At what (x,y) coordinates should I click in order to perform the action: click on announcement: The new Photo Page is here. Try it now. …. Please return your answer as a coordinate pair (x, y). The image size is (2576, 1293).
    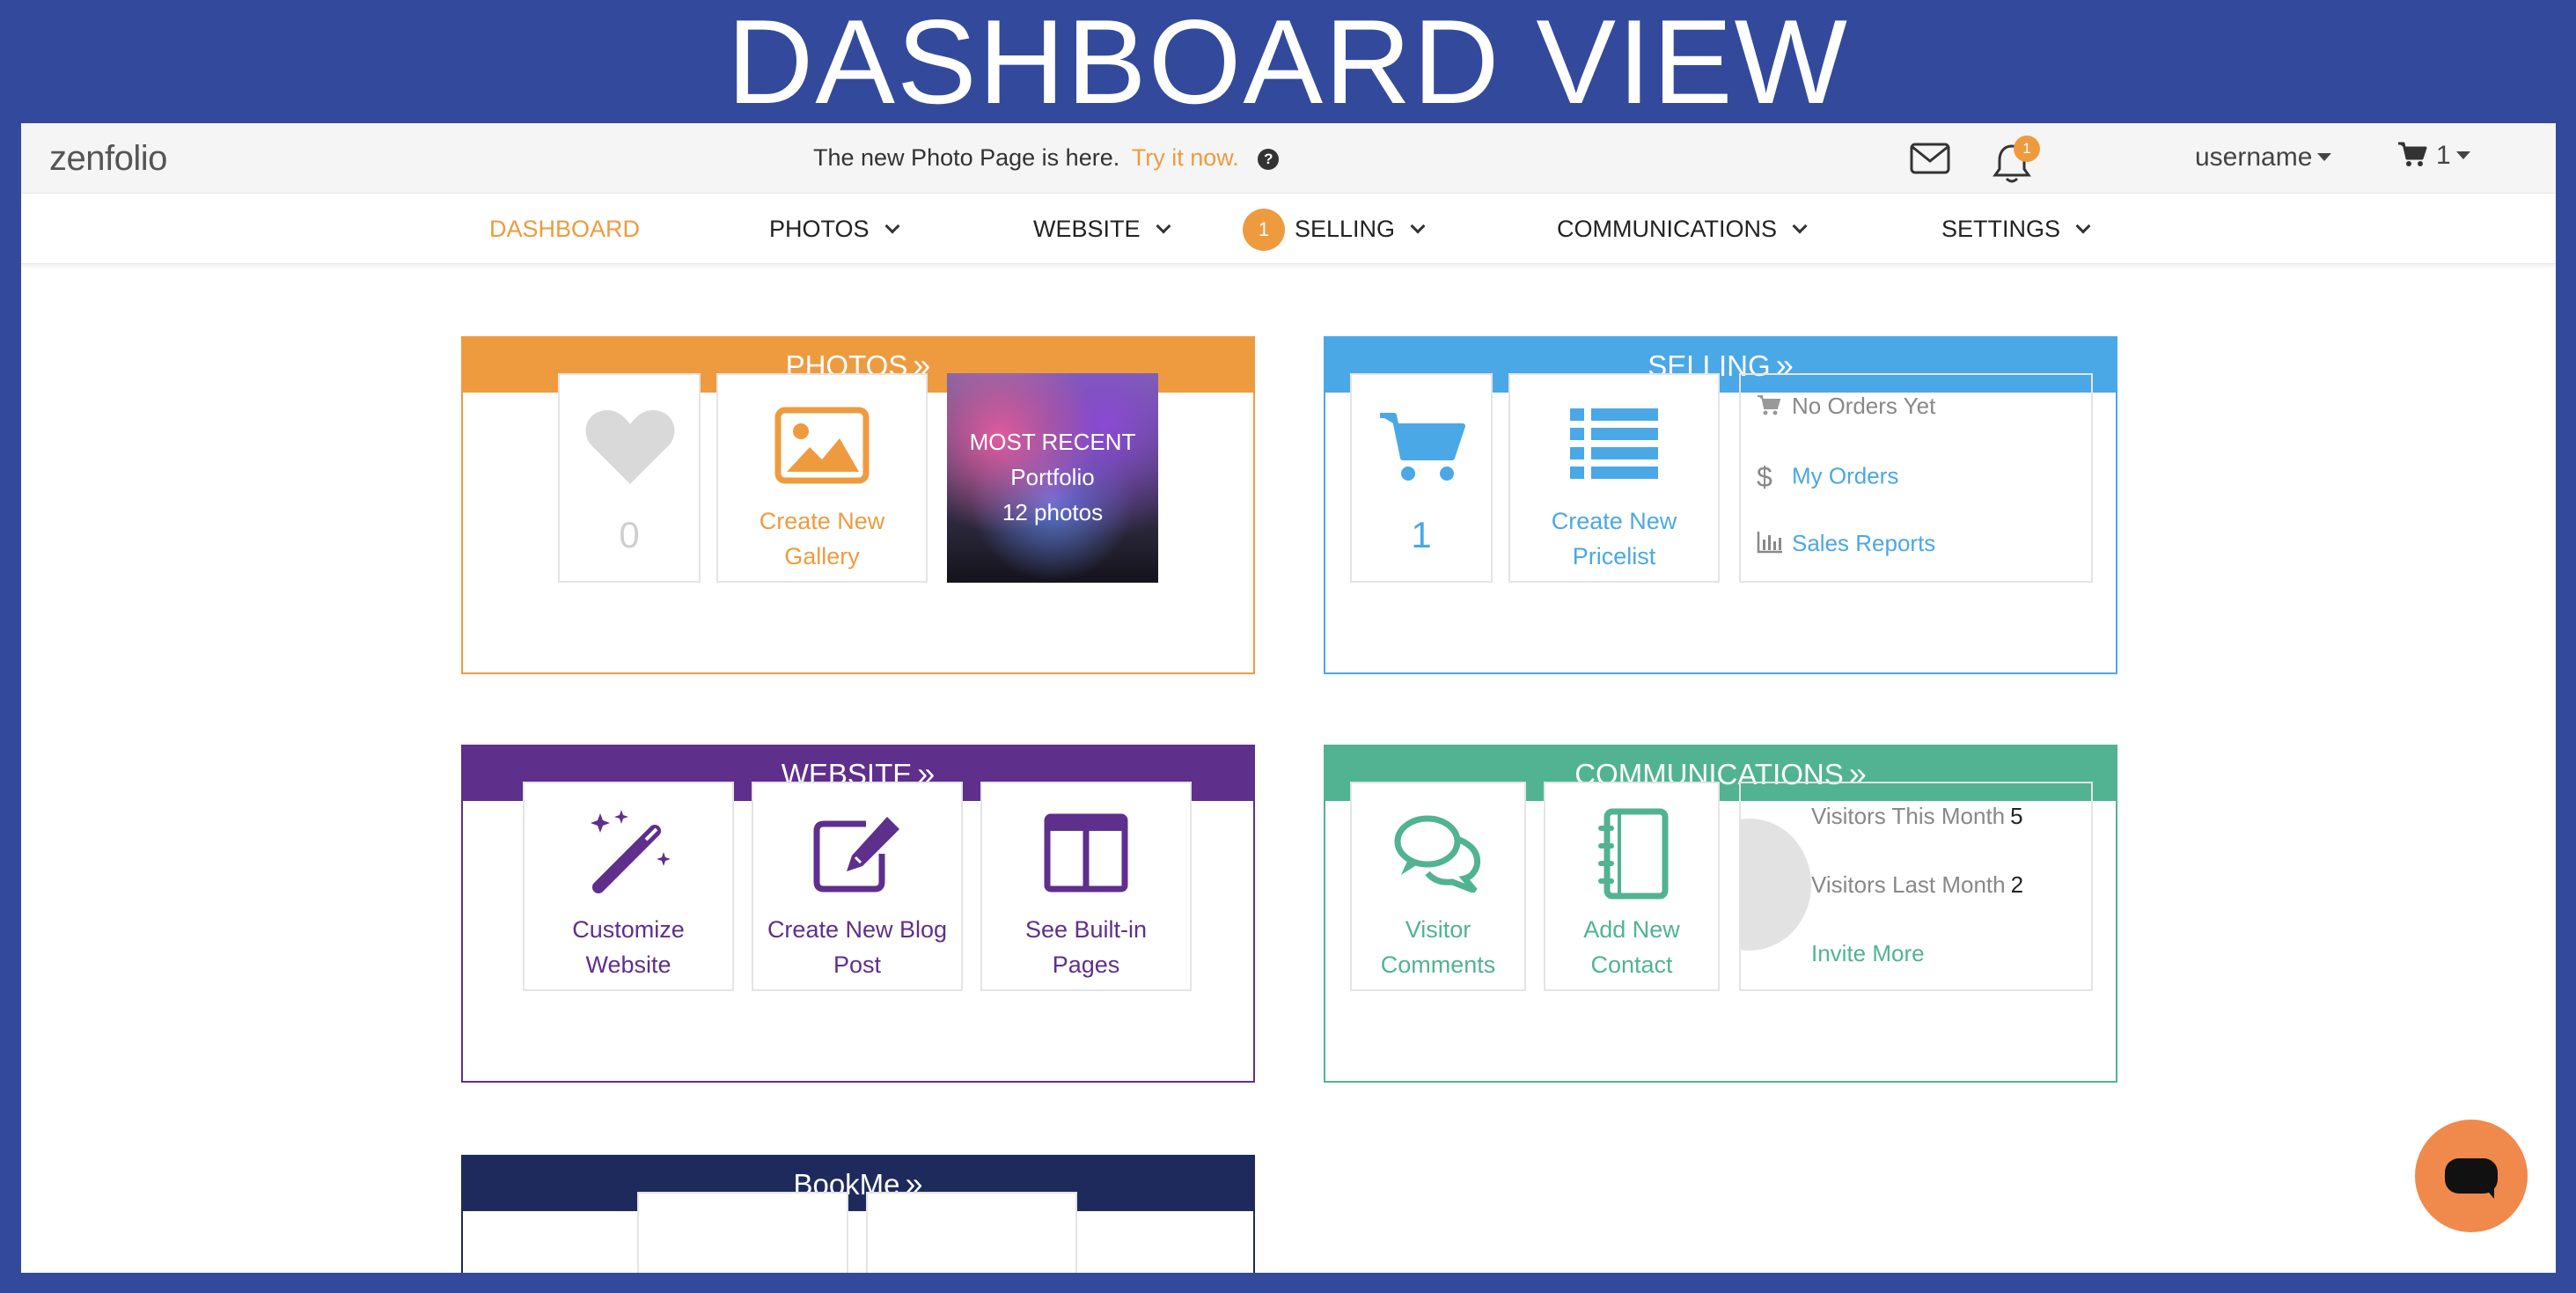
    Looking at the image, I should click on (1046, 158).